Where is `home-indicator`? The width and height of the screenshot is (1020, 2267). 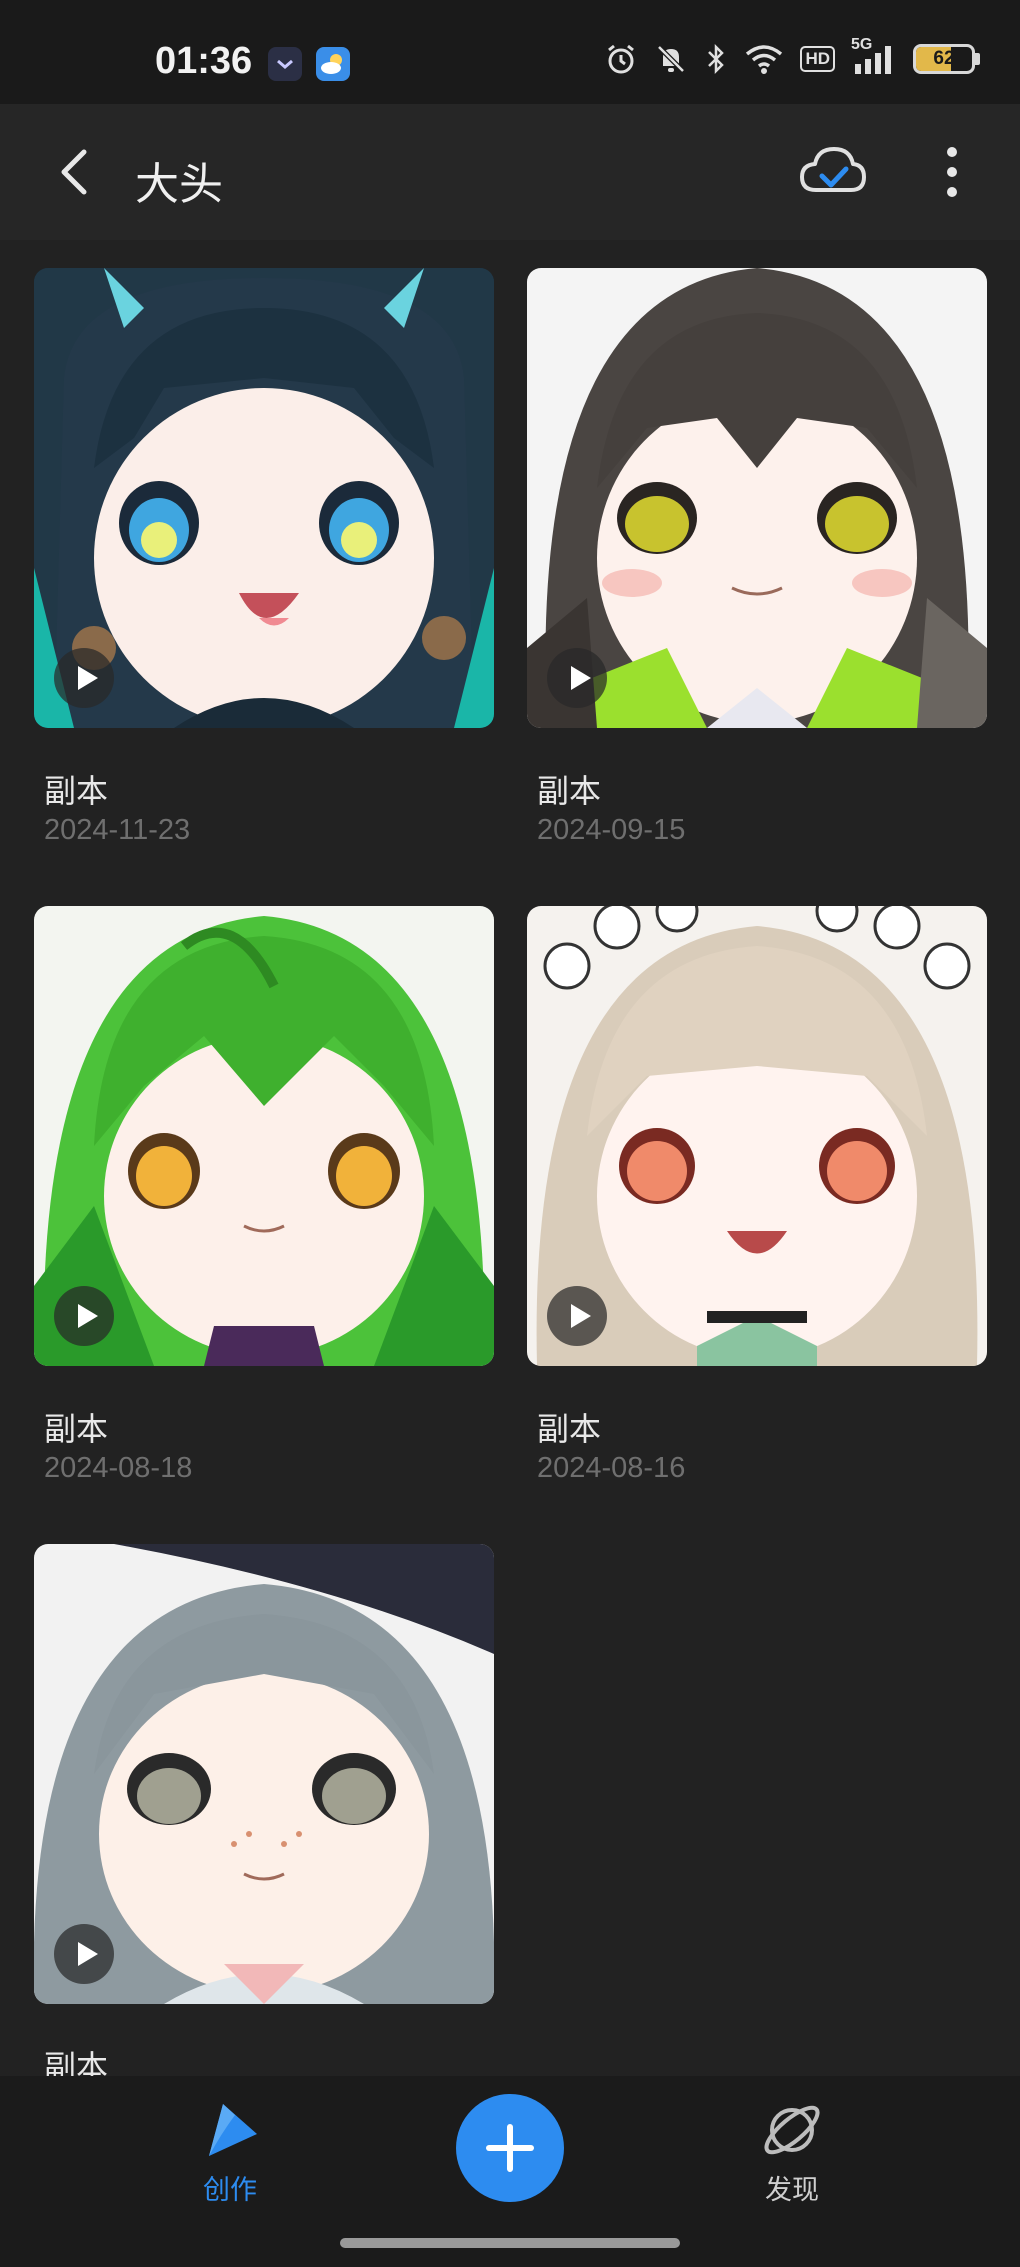
home-indicator is located at coordinates (510, 2243).